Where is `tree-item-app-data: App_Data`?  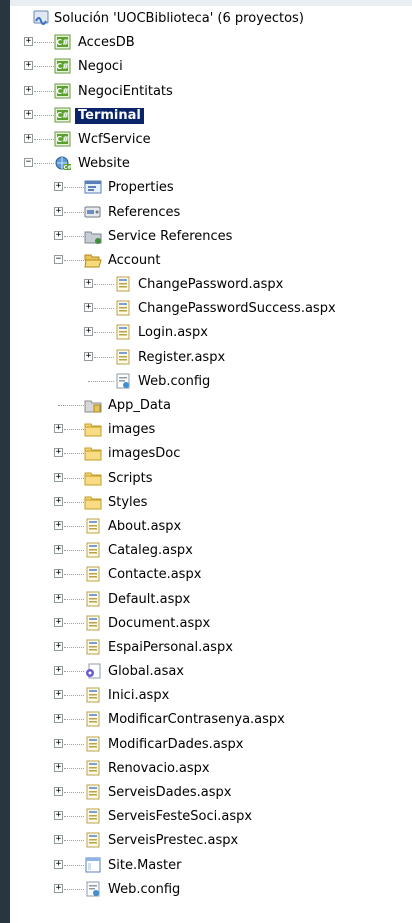
tree-item-app-data: App_Data is located at coordinates (211, 406).